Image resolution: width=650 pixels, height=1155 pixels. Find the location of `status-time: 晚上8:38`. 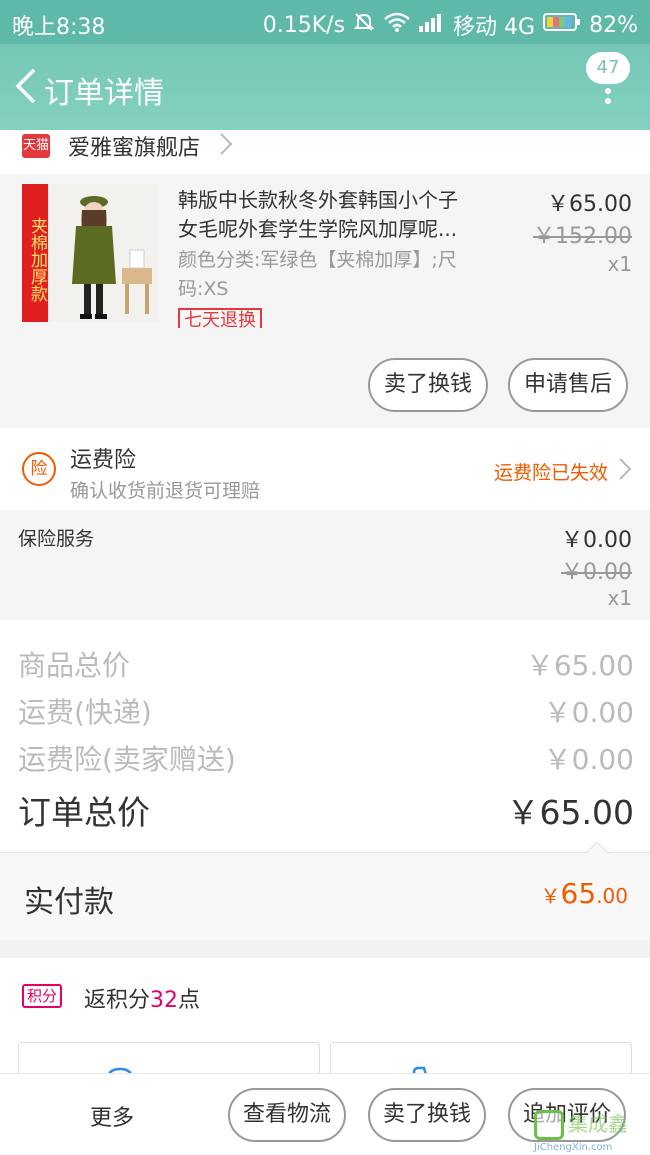

status-time: 晚上8:38 is located at coordinates (59, 27).